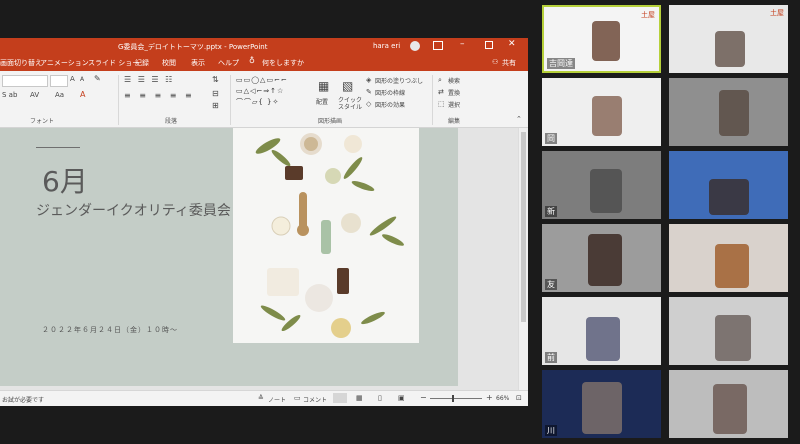  I want to click on tab-transitions: 画面切り替え, so click(21, 63).